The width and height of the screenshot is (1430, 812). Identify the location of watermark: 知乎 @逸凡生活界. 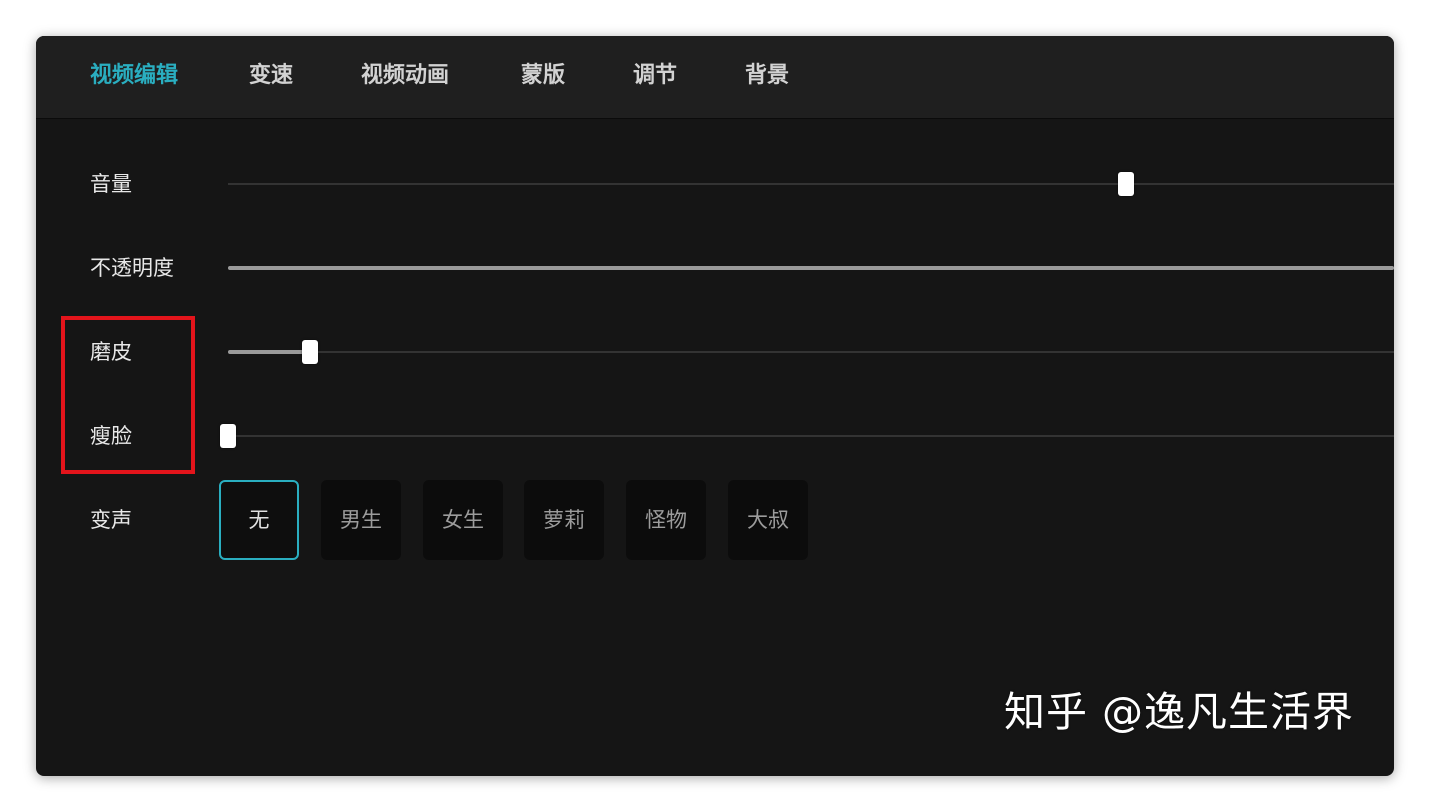
(1178, 712).